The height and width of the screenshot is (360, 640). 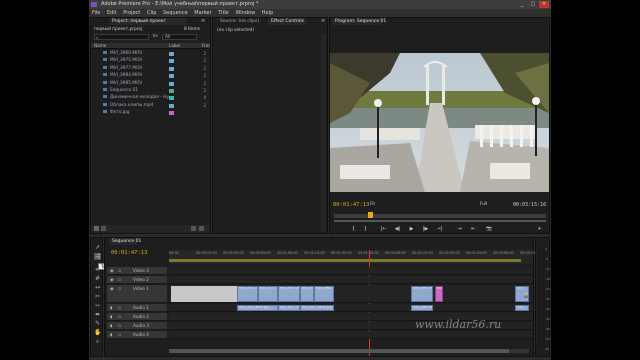 I want to click on menu-clip: Clip, so click(x=151, y=13).